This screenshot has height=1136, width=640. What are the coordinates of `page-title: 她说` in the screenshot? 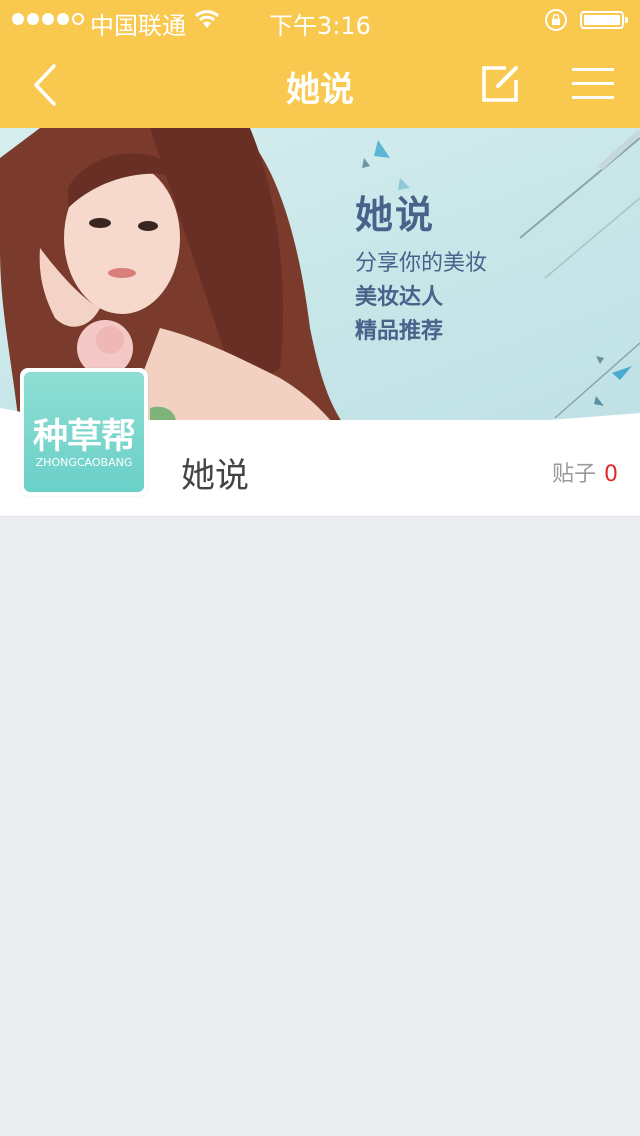 It's located at (320, 90).